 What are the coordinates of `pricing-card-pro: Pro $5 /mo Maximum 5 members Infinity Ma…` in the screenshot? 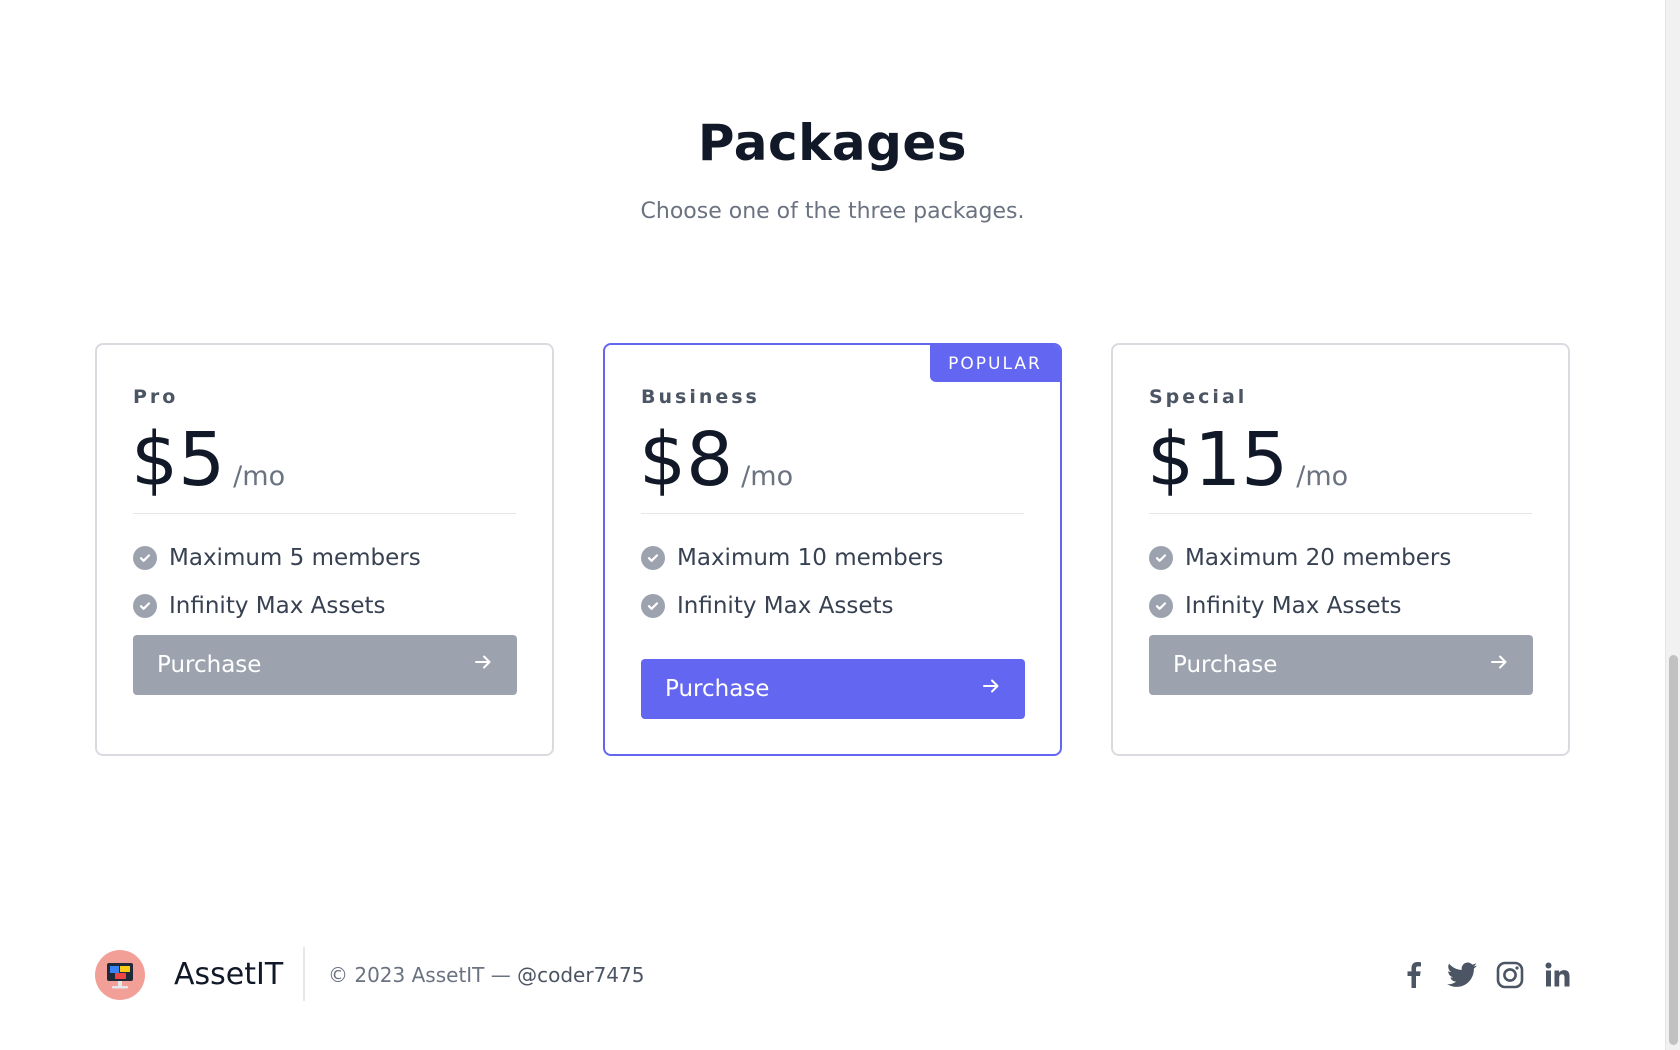 It's located at (324, 549).